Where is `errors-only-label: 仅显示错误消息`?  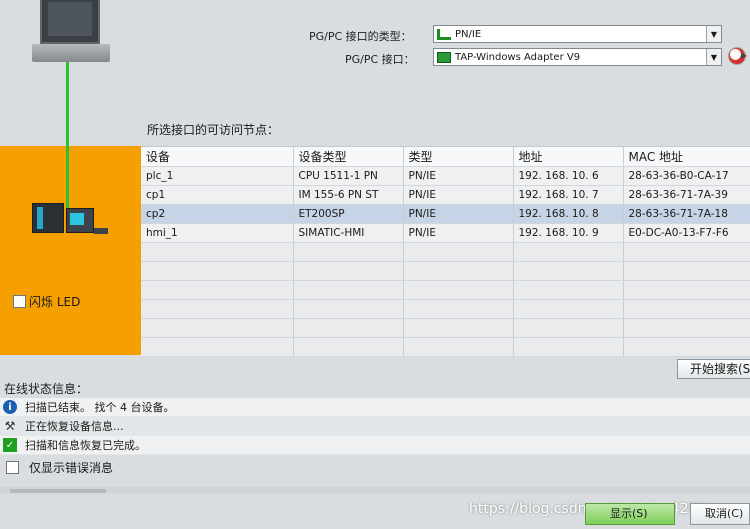 errors-only-label: 仅显示错误消息 is located at coordinates (71, 468).